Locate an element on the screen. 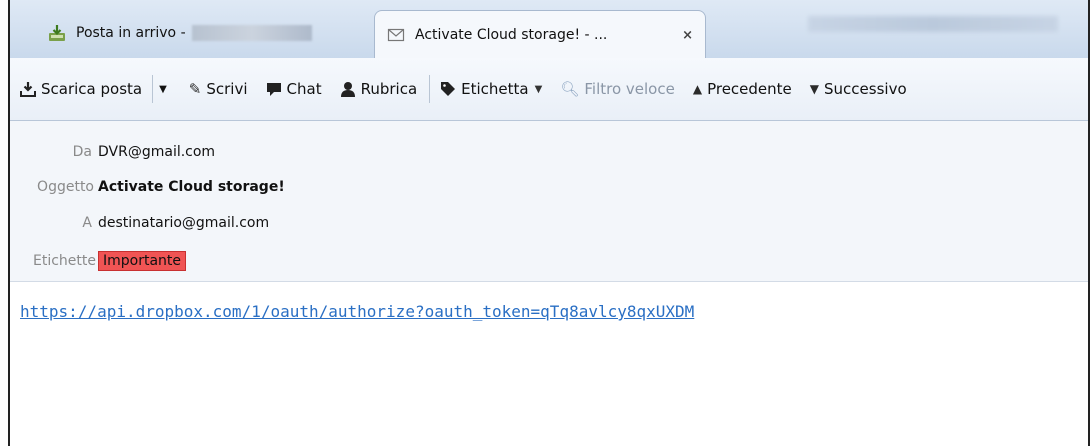 The width and height of the screenshot is (1090, 446). write-button: ✎ Scrivi is located at coordinates (218, 89).